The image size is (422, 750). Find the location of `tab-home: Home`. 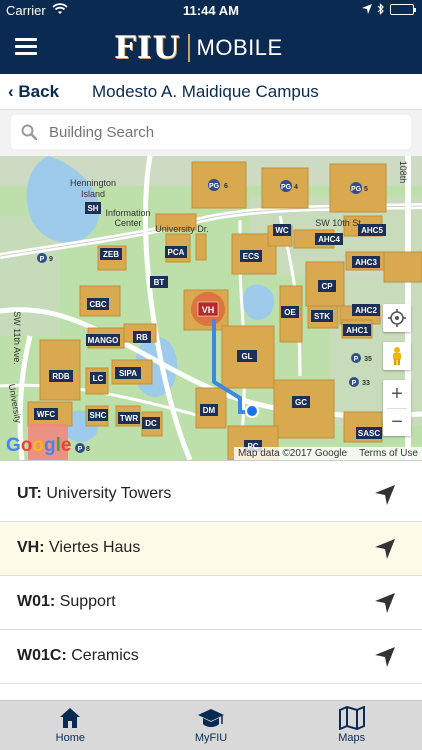

tab-home: Home is located at coordinates (70, 725).